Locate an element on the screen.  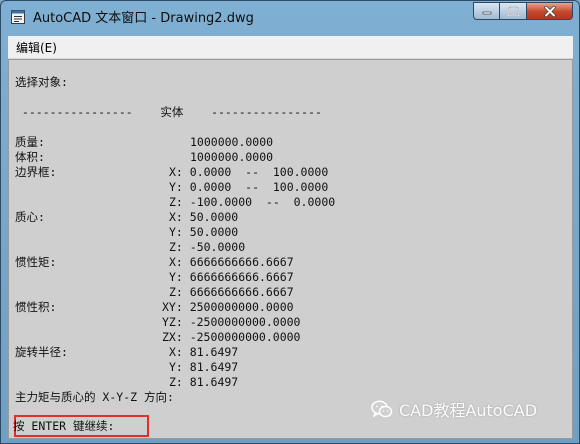
maximize-icon is located at coordinates (513, 11).